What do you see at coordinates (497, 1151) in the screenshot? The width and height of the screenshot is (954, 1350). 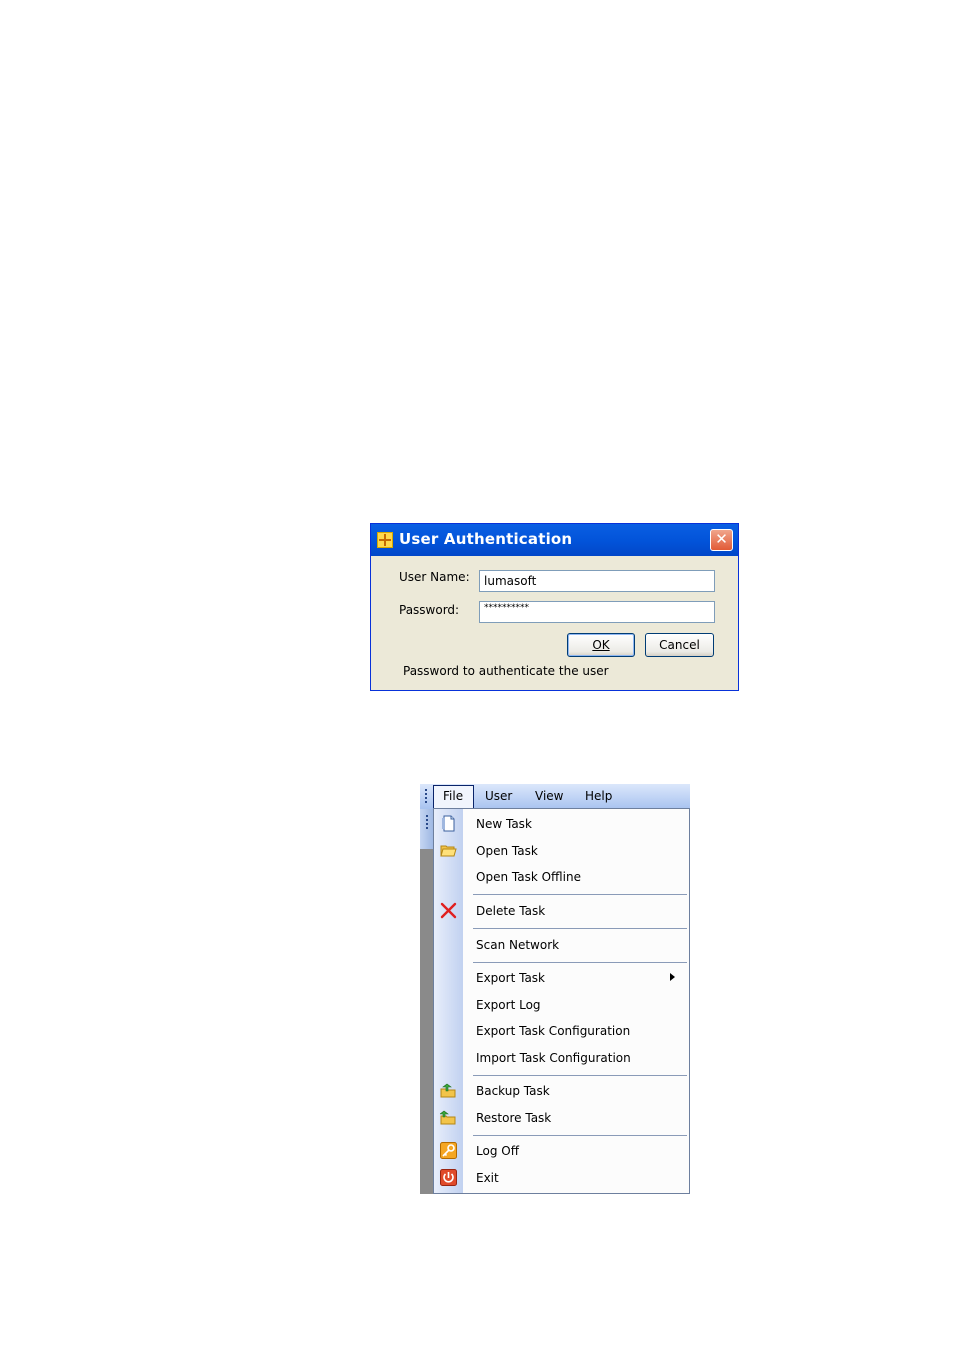 I see `menu-item-log-off: Log Off` at bounding box center [497, 1151].